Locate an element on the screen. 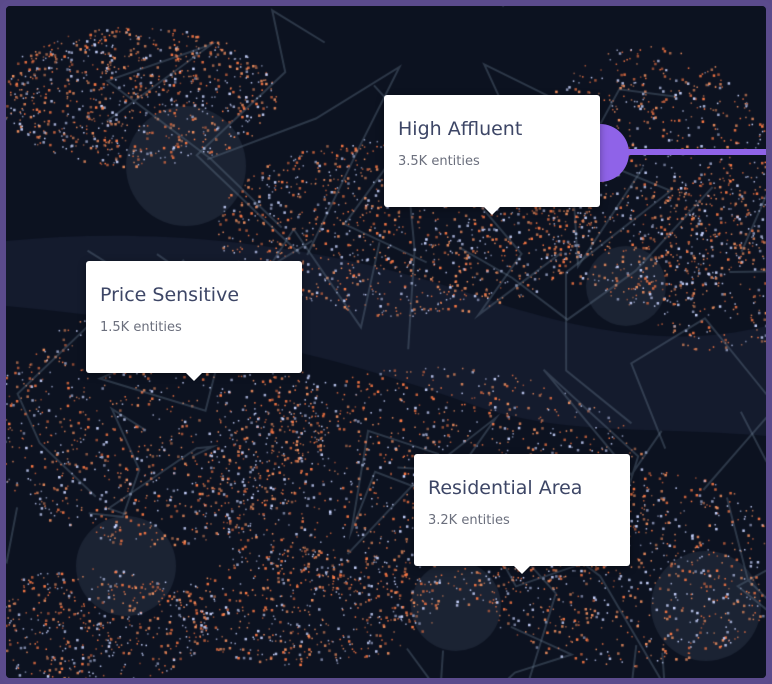 The width and height of the screenshot is (772, 684). segment-title: Price Sensitive is located at coordinates (170, 295).